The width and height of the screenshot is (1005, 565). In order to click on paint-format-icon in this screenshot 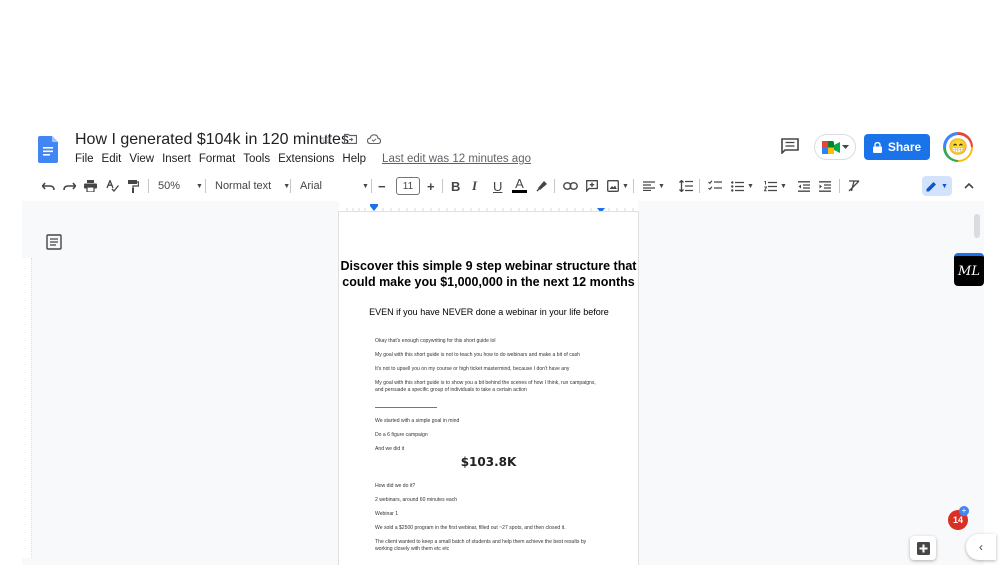, I will do `click(133, 186)`.